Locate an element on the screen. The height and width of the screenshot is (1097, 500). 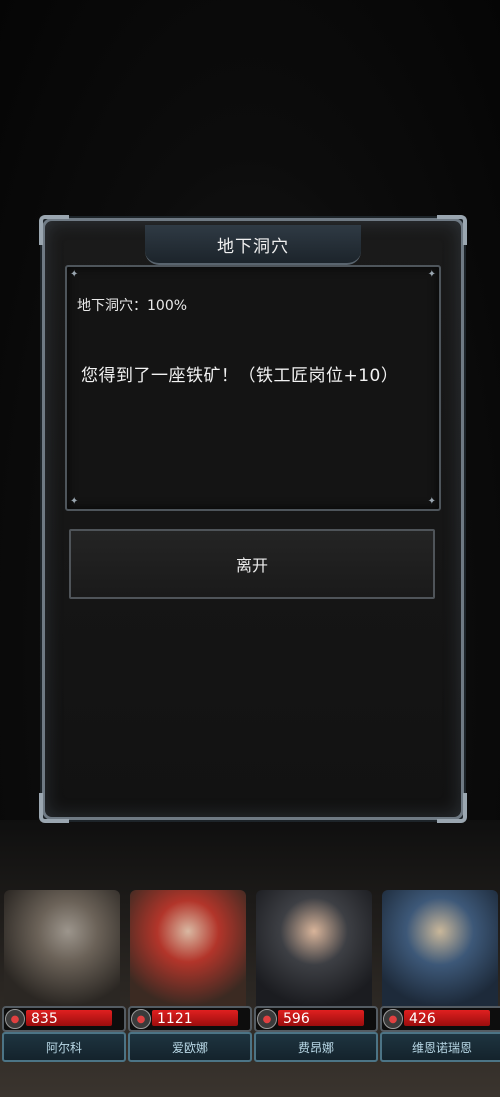
hero-card: ● 596 费昂娜 is located at coordinates (315, 975).